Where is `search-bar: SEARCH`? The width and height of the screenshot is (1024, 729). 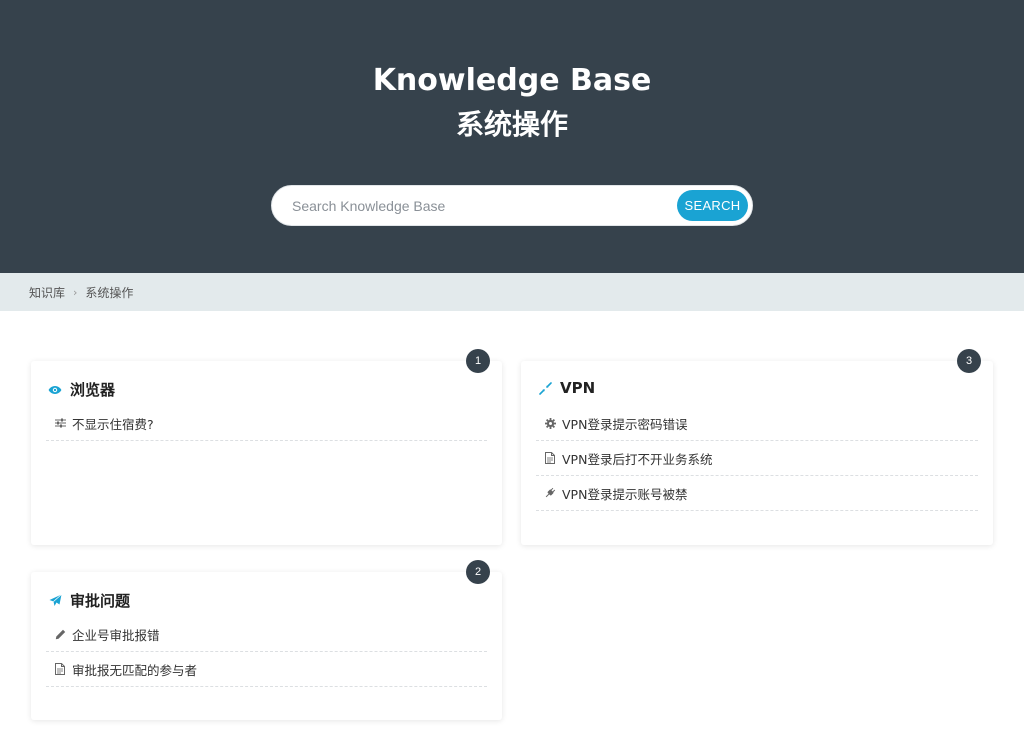
search-bar: SEARCH is located at coordinates (512, 205).